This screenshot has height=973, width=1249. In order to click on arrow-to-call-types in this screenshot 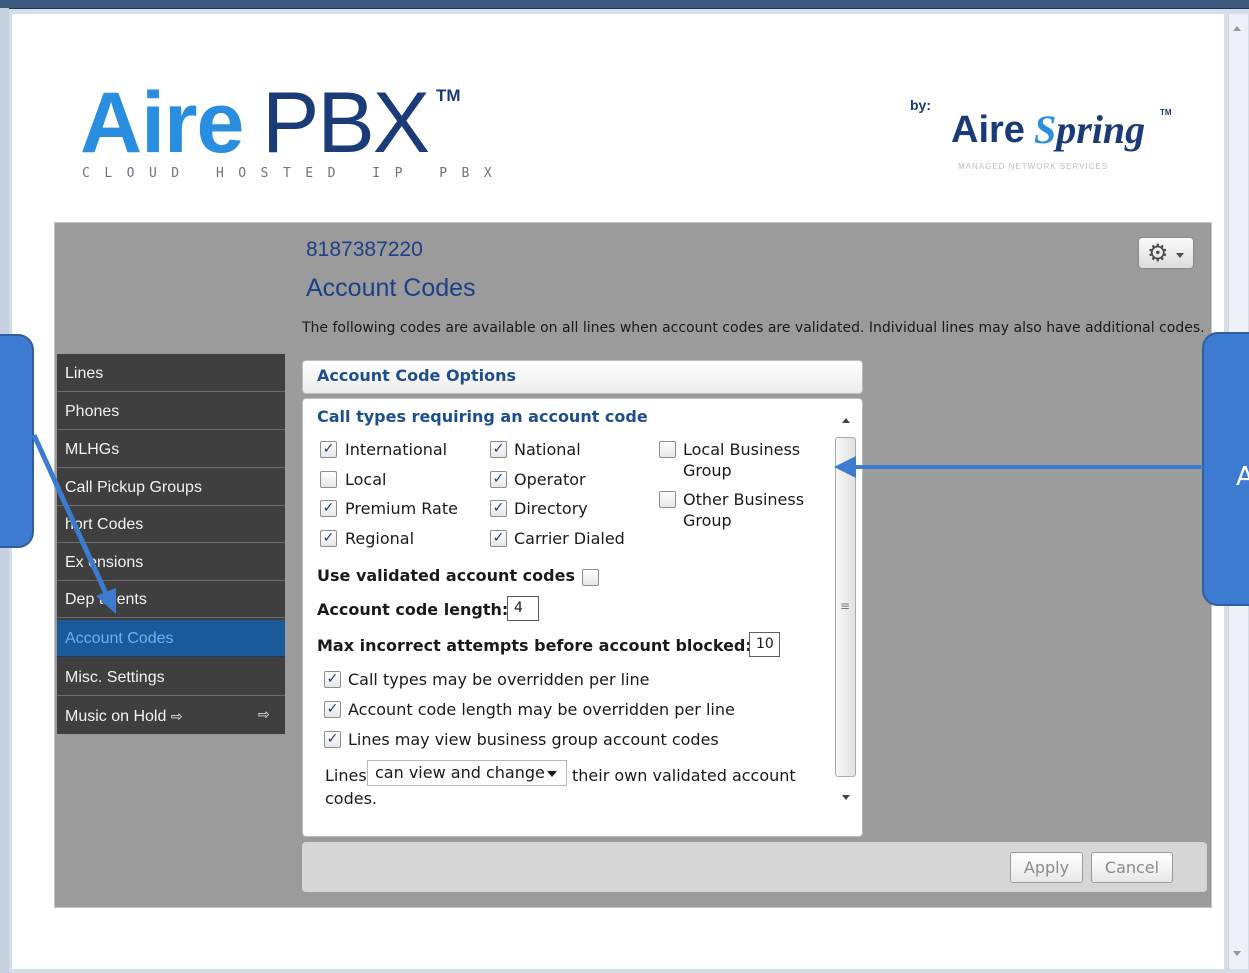, I will do `click(1018, 467)`.